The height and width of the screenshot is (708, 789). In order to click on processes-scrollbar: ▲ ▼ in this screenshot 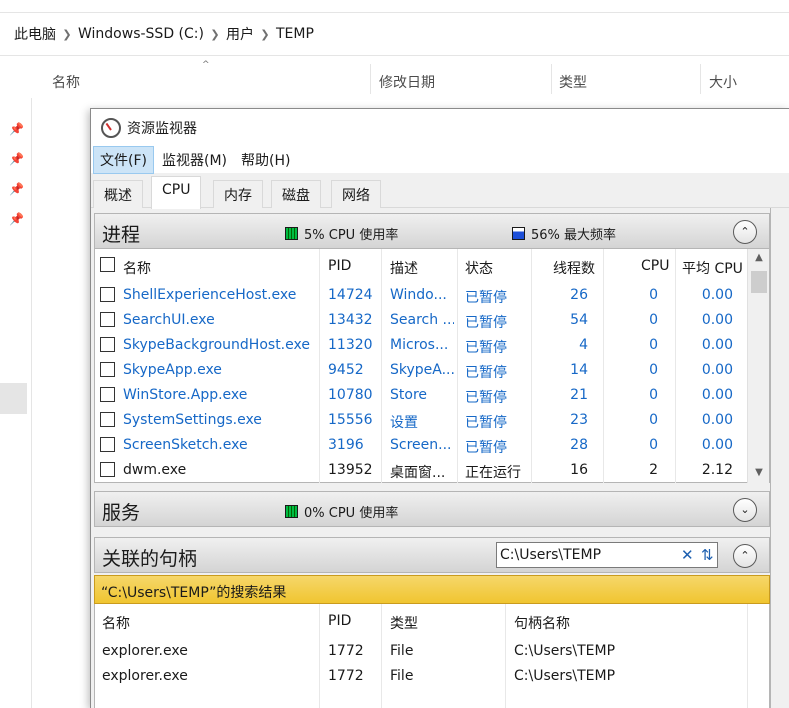, I will do `click(758, 366)`.